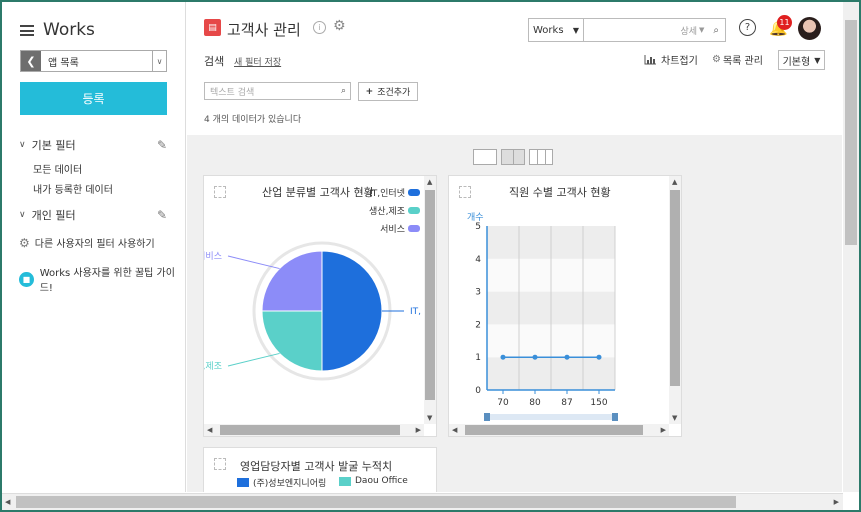  What do you see at coordinates (107, 281) in the screenshot?
I see `guide-label: Works 사용자를 위한 꿀팁 가이드!` at bounding box center [107, 281].